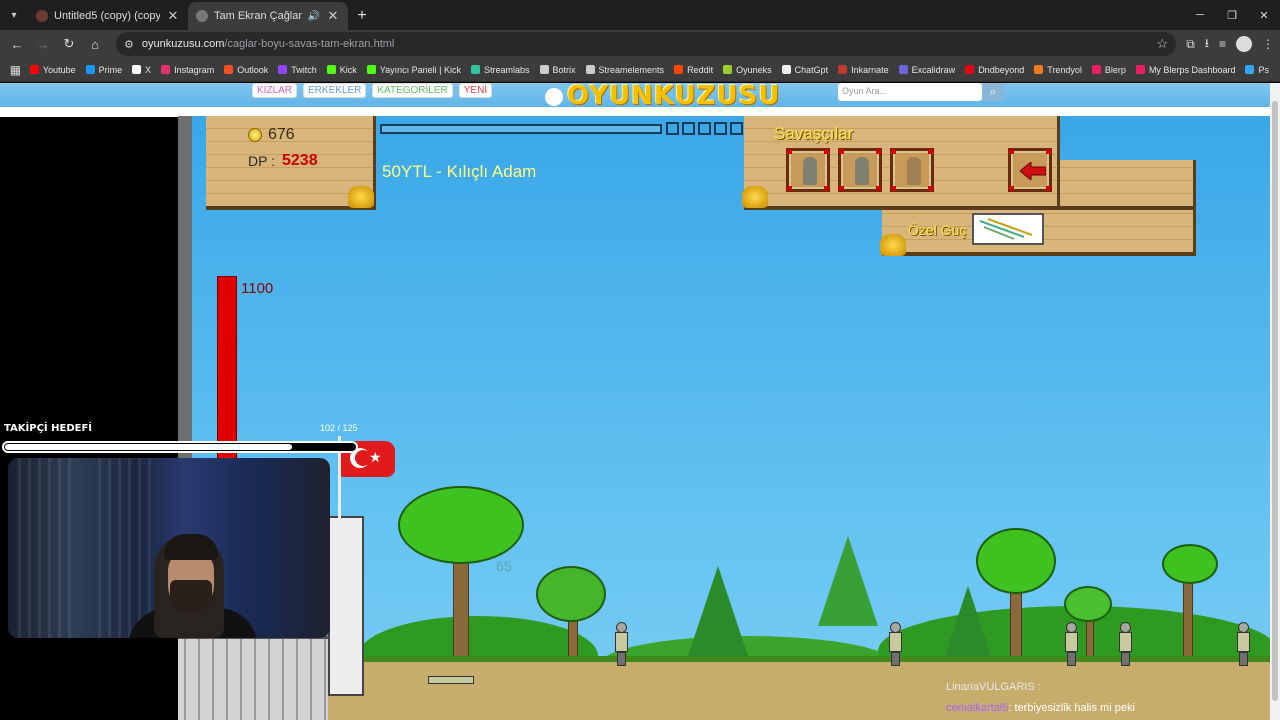 The image size is (1280, 720). Describe the element at coordinates (903, 69) in the screenshot. I see `excalidraw-icon` at that location.